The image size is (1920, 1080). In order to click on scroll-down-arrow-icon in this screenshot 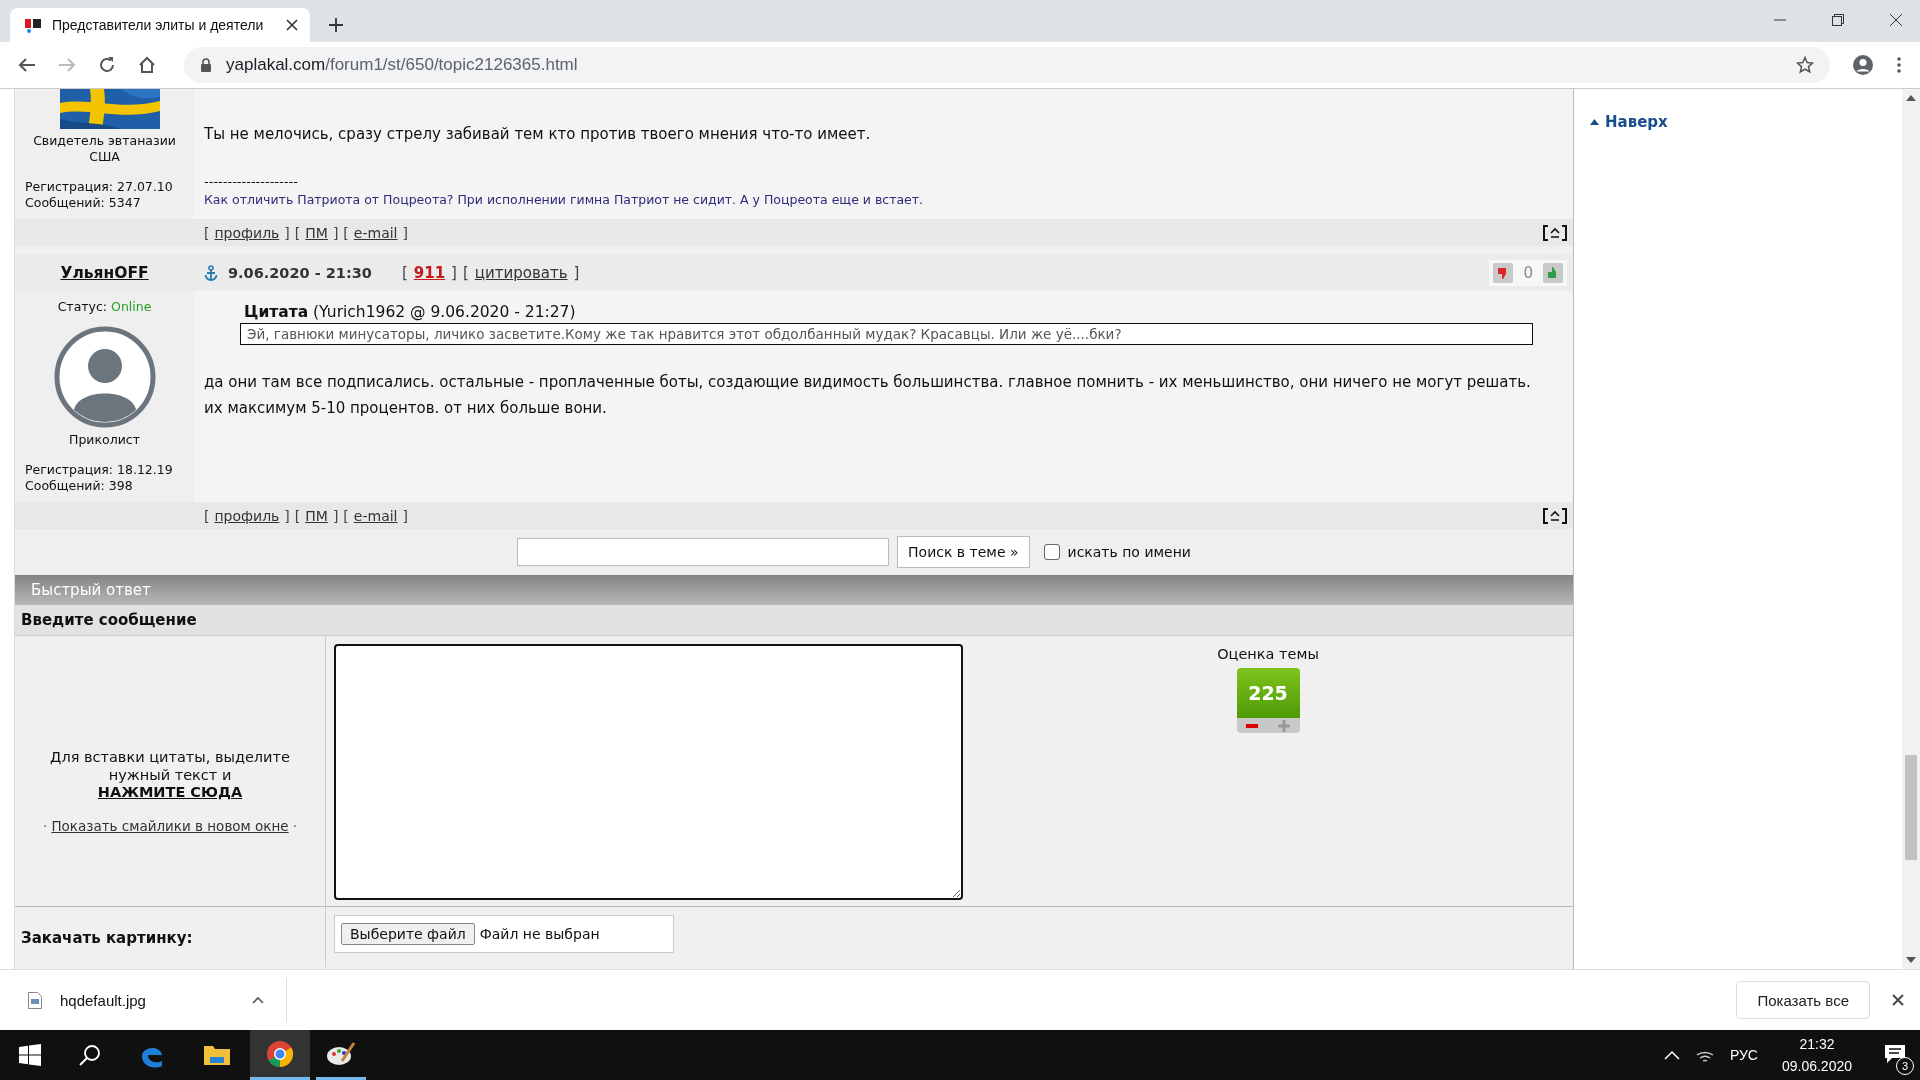, I will do `click(1911, 960)`.